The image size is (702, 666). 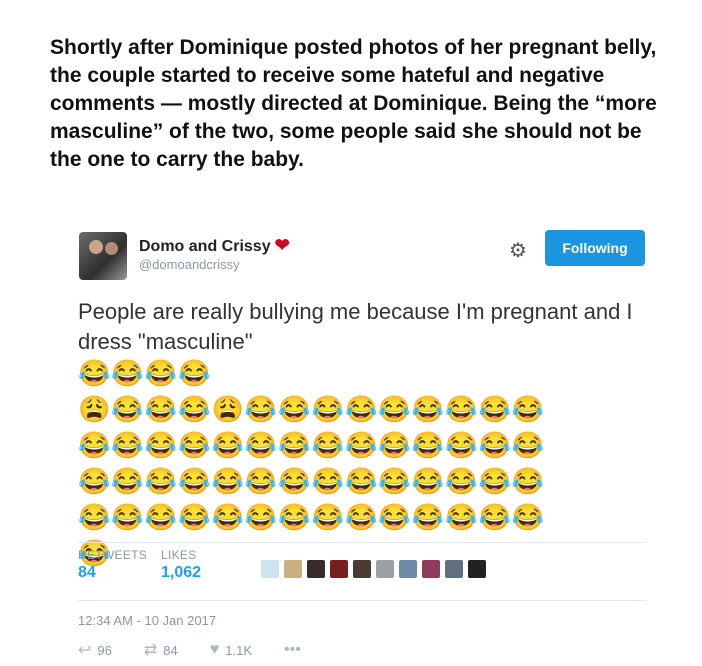 What do you see at coordinates (205, 246) in the screenshot?
I see `display-name-text: Domo and Crissy` at bounding box center [205, 246].